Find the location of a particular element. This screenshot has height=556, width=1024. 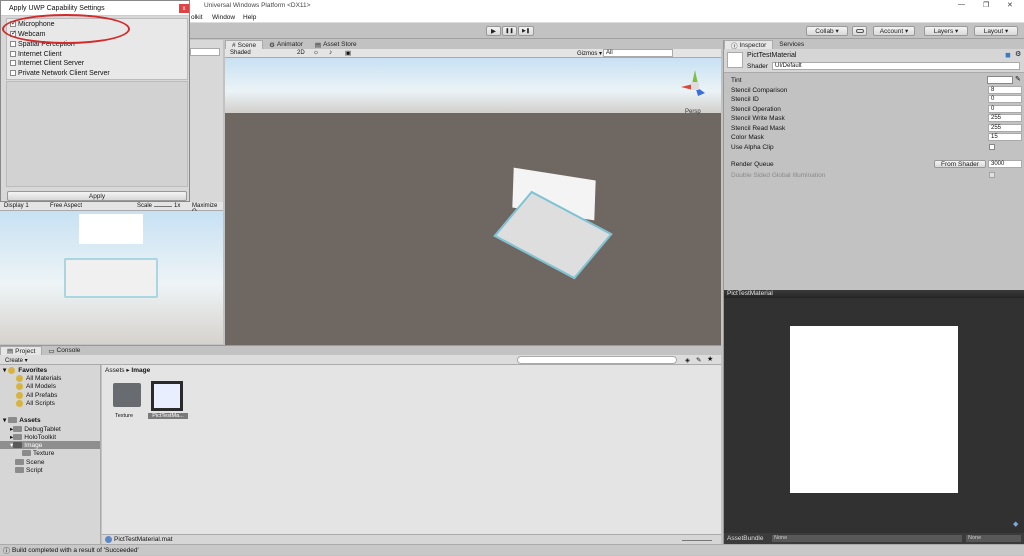

render-queue-label: Render Queue is located at coordinates (752, 164).